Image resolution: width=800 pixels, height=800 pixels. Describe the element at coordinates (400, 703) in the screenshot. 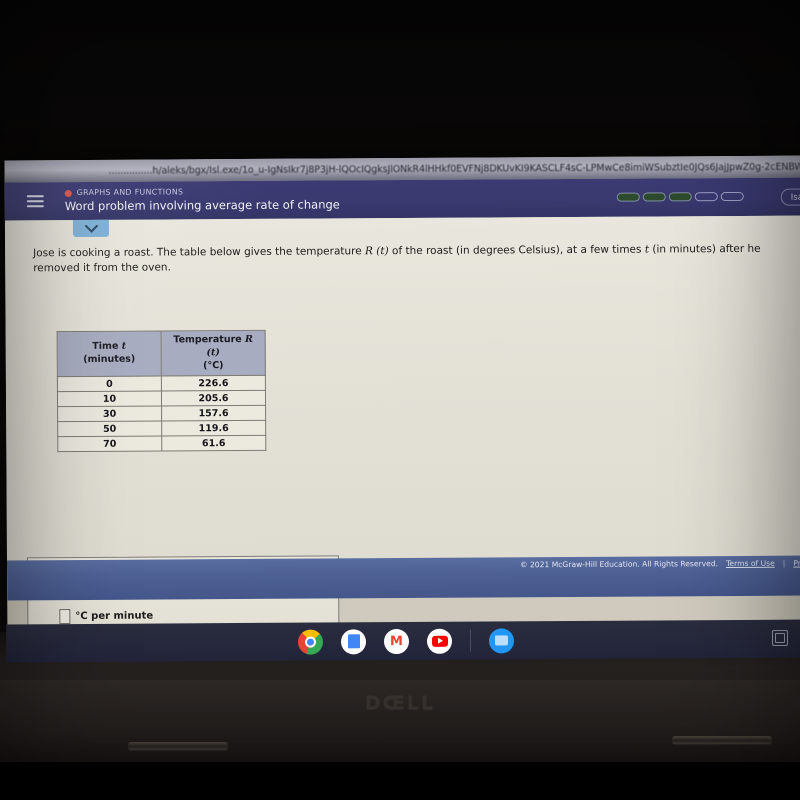

I see `dell-brand-logo: DŒLL` at that location.